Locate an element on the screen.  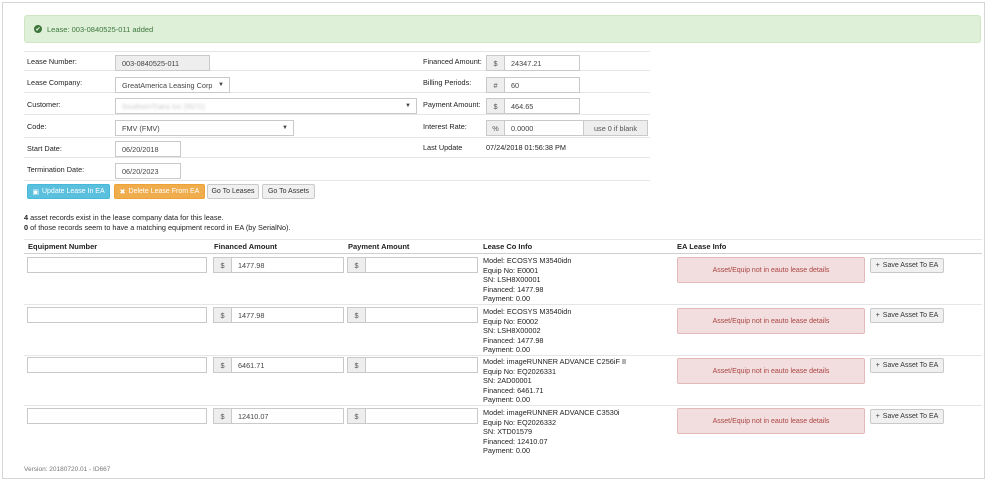
lease-co-equip: Equip No: EQ2026331 is located at coordinates (520, 371).